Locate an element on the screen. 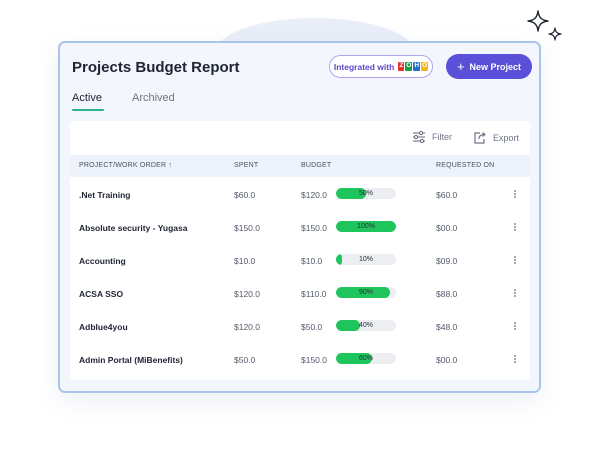 The image size is (600, 450). table-row: Accounting $10.0 $10.0 10% $09.0 is located at coordinates (300, 260).